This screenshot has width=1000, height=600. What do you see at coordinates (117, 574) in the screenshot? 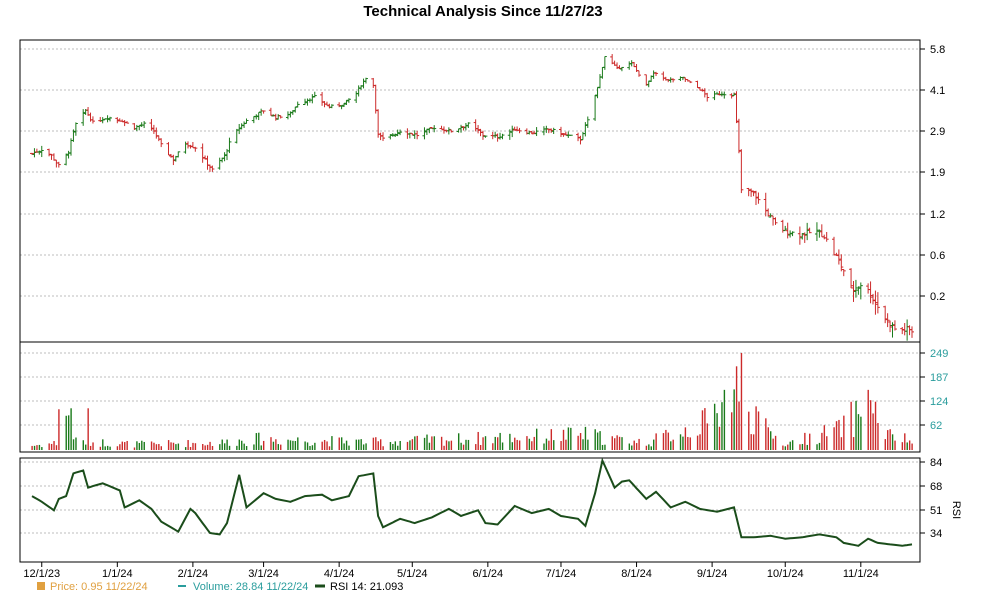
I see `x-tick-label: 1/1/24` at bounding box center [117, 574].